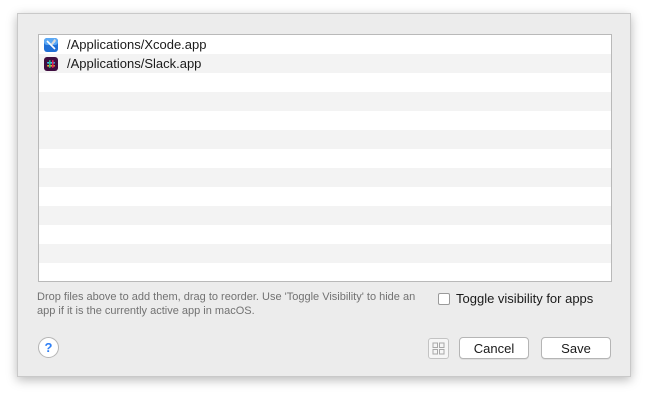  Describe the element at coordinates (494, 348) in the screenshot. I see `cancel-button: Cancel` at that location.